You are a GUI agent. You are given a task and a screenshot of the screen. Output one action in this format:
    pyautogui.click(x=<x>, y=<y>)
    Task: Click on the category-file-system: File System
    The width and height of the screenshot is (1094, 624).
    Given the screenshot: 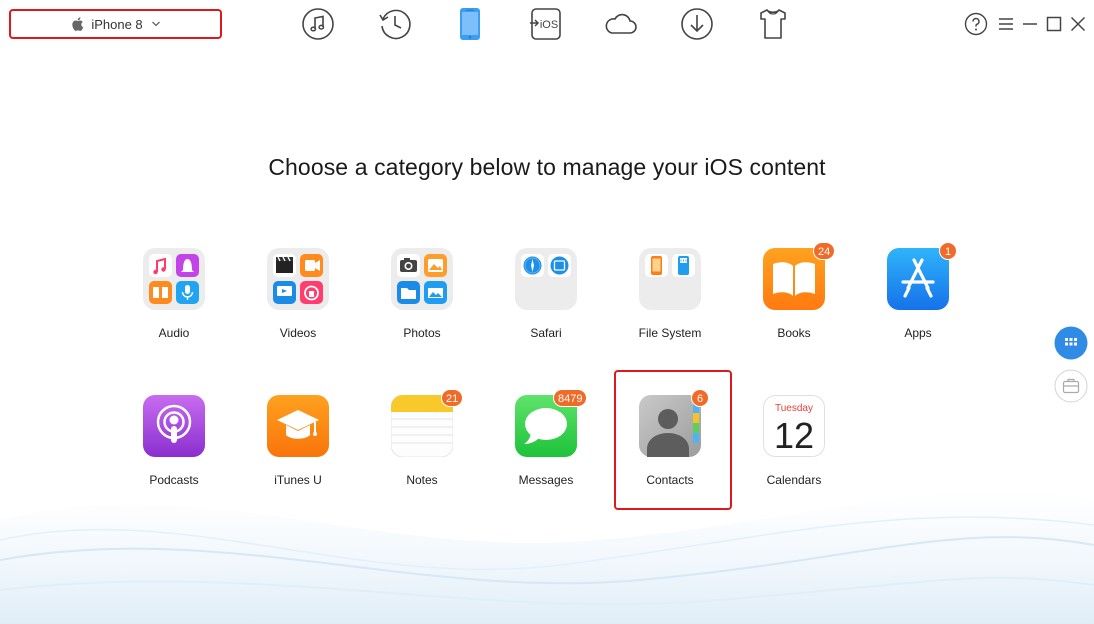 What is the action you would take?
    pyautogui.click(x=670, y=308)
    